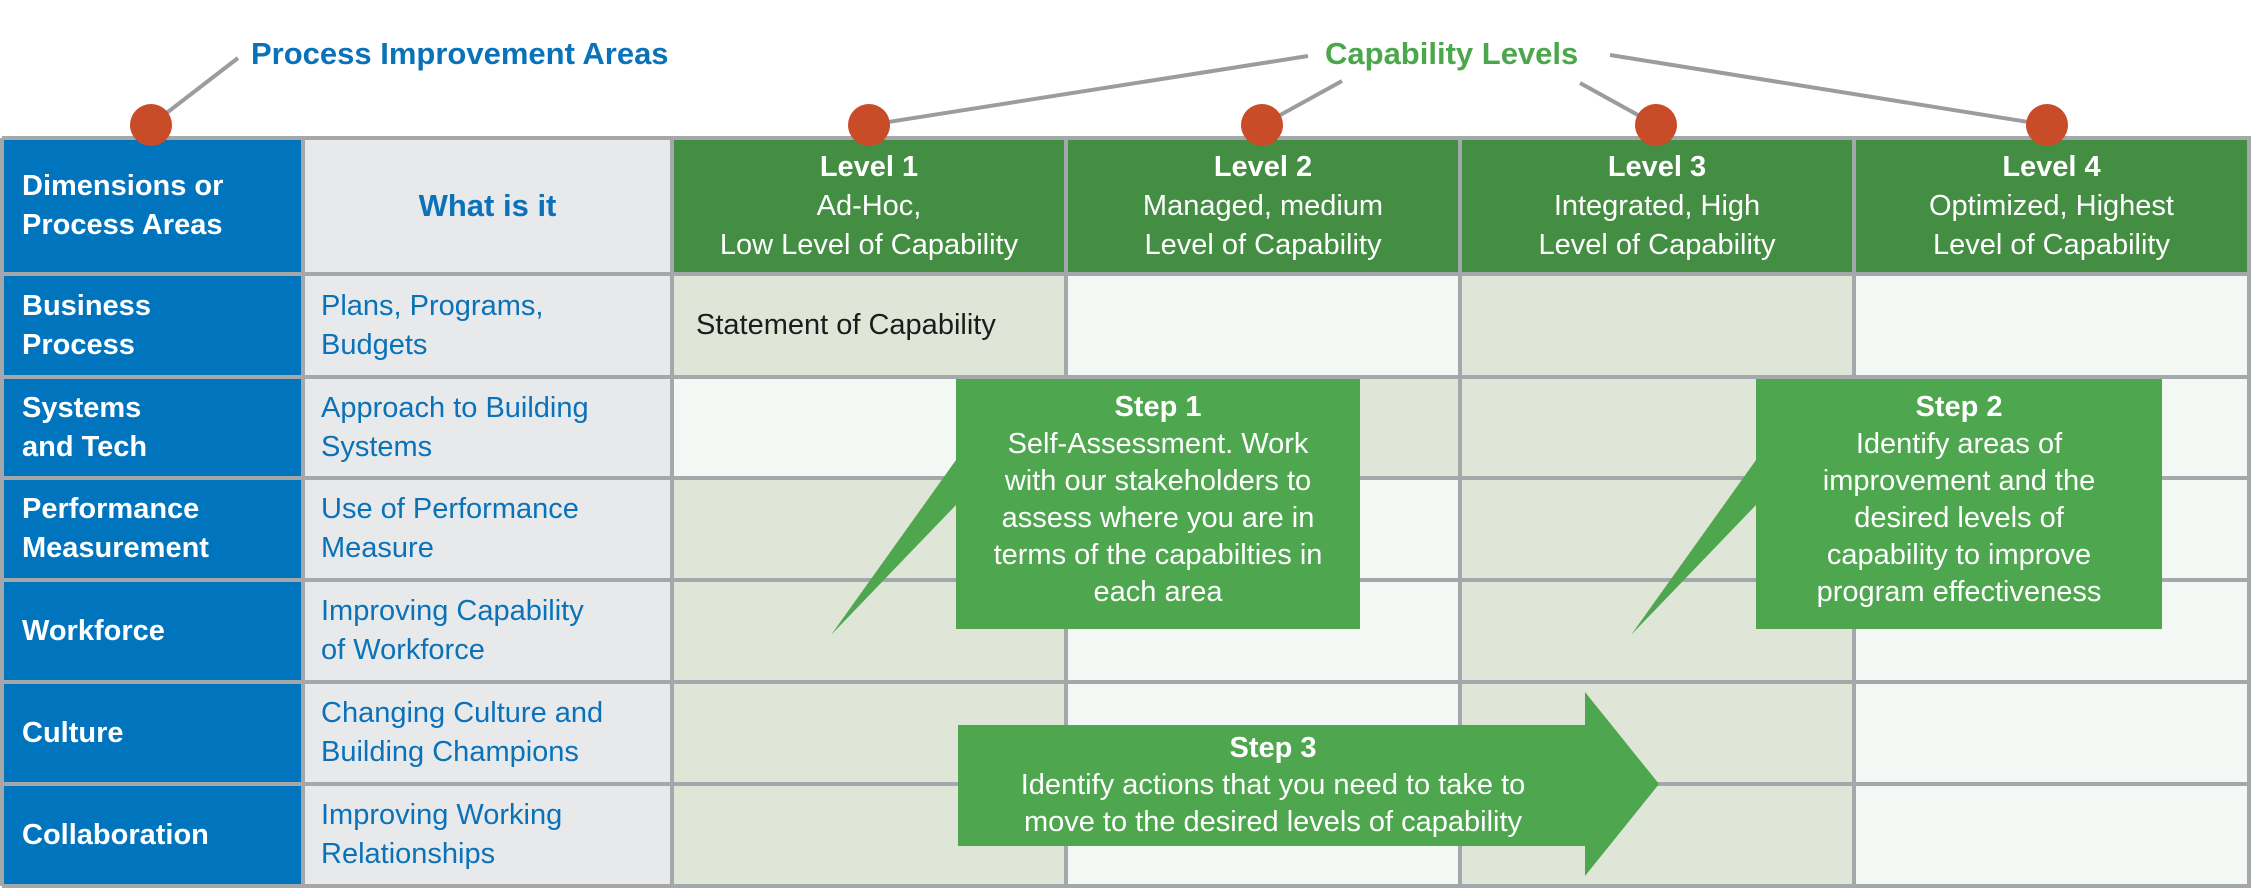  I want to click on step-2-title: Step 2, so click(1959, 407).